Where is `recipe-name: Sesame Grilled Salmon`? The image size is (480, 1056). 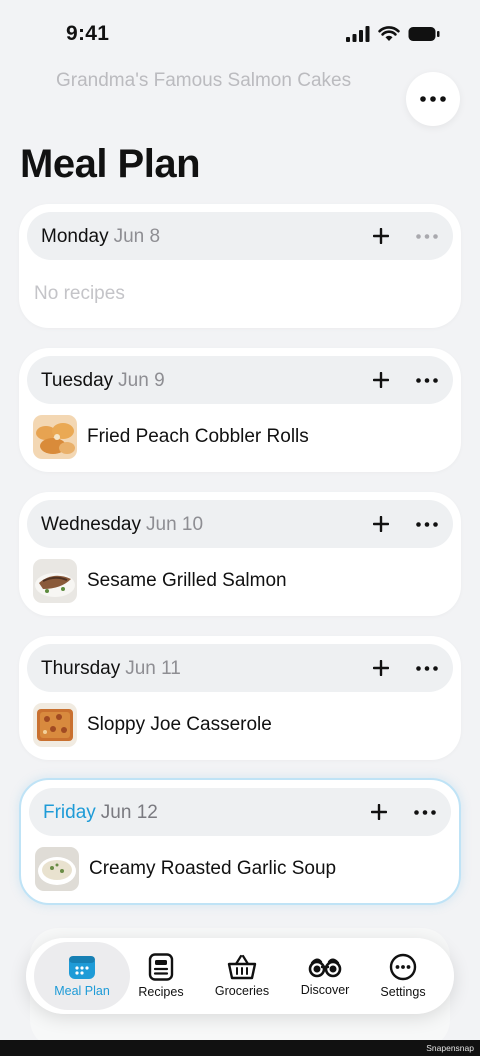
recipe-name: Sesame Grilled Salmon is located at coordinates (187, 580).